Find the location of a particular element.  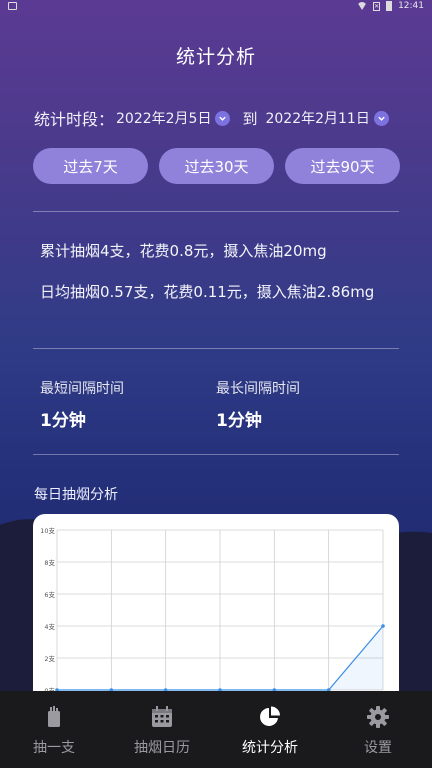

range-7-days-button: 过去7天 is located at coordinates (90, 166).